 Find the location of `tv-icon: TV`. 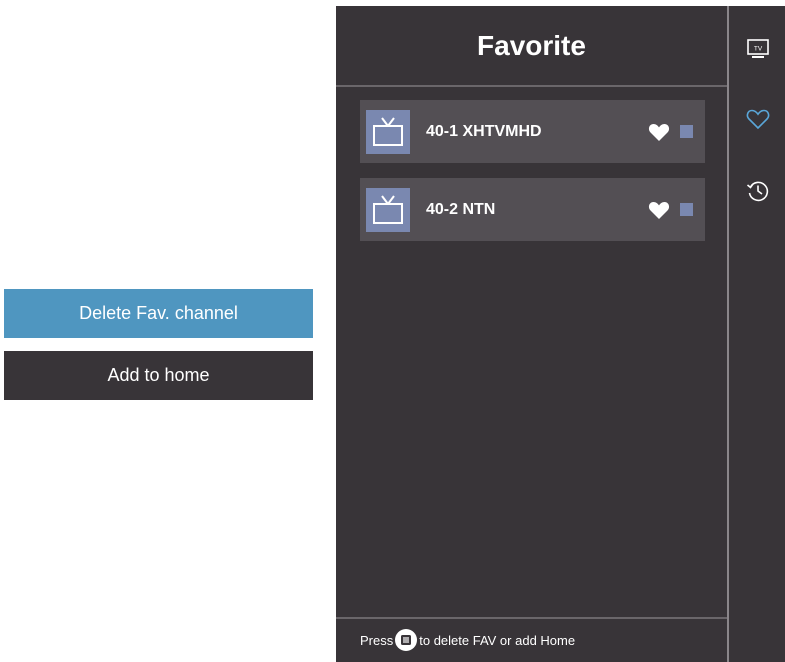

tv-icon: TV is located at coordinates (758, 49).